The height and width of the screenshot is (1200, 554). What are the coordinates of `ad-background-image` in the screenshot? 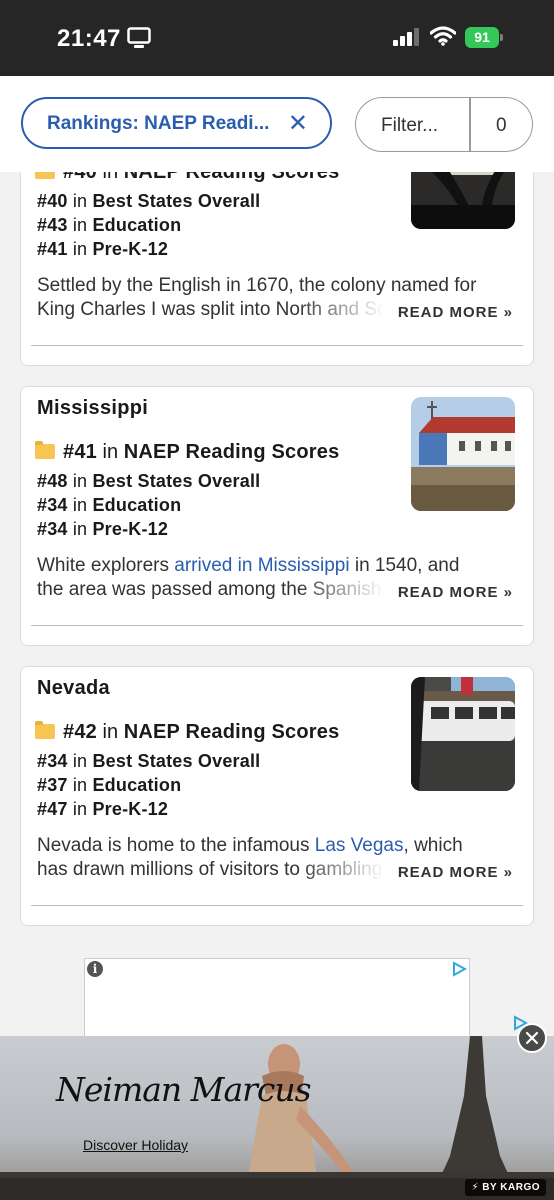 It's located at (277, 1118).